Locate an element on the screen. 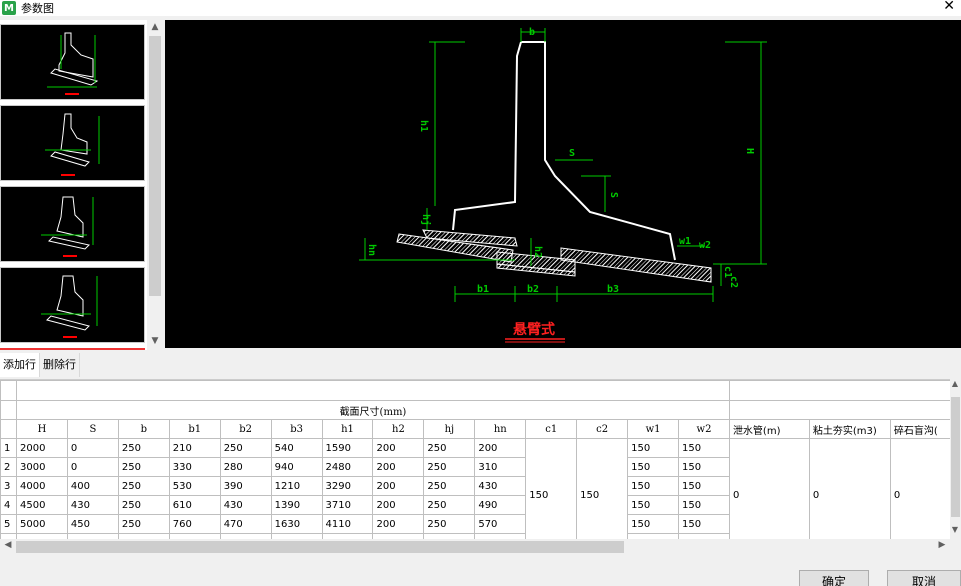  table-cell: 3710 is located at coordinates (347, 505).